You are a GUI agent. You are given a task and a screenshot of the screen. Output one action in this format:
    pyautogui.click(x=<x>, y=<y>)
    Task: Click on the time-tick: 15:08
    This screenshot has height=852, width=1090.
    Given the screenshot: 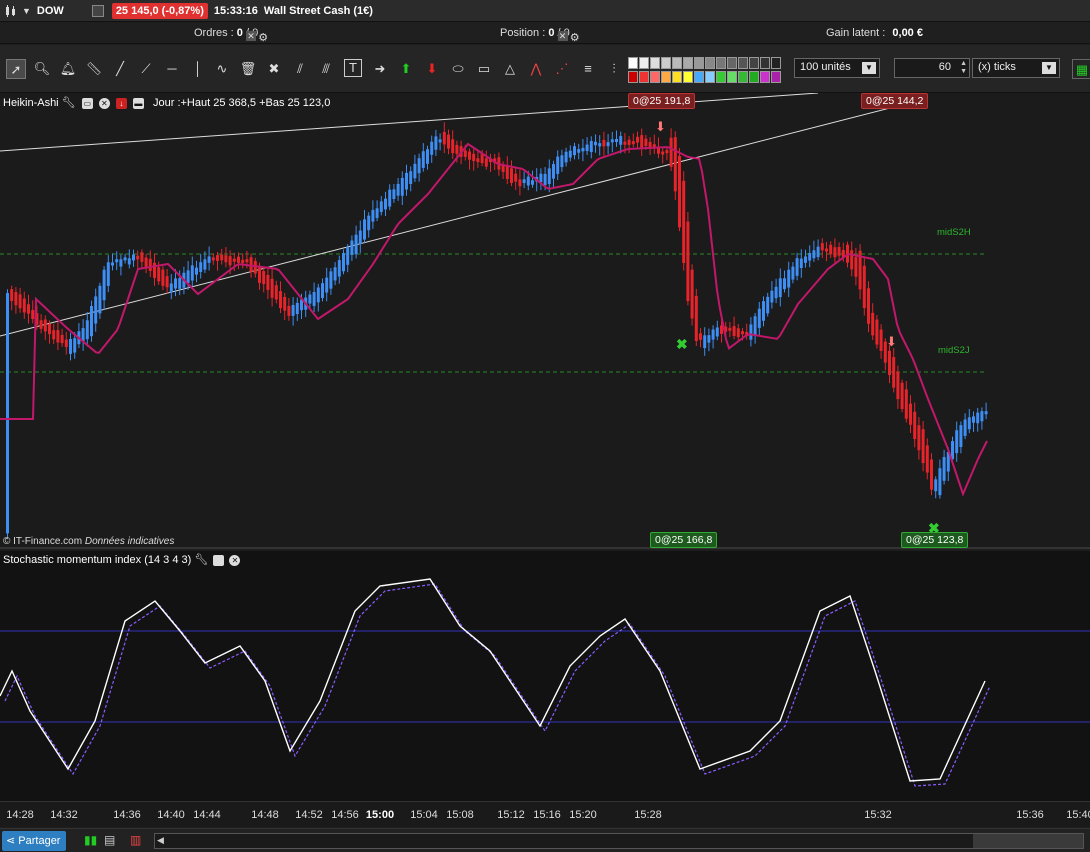 What is the action you would take?
    pyautogui.click(x=460, y=815)
    